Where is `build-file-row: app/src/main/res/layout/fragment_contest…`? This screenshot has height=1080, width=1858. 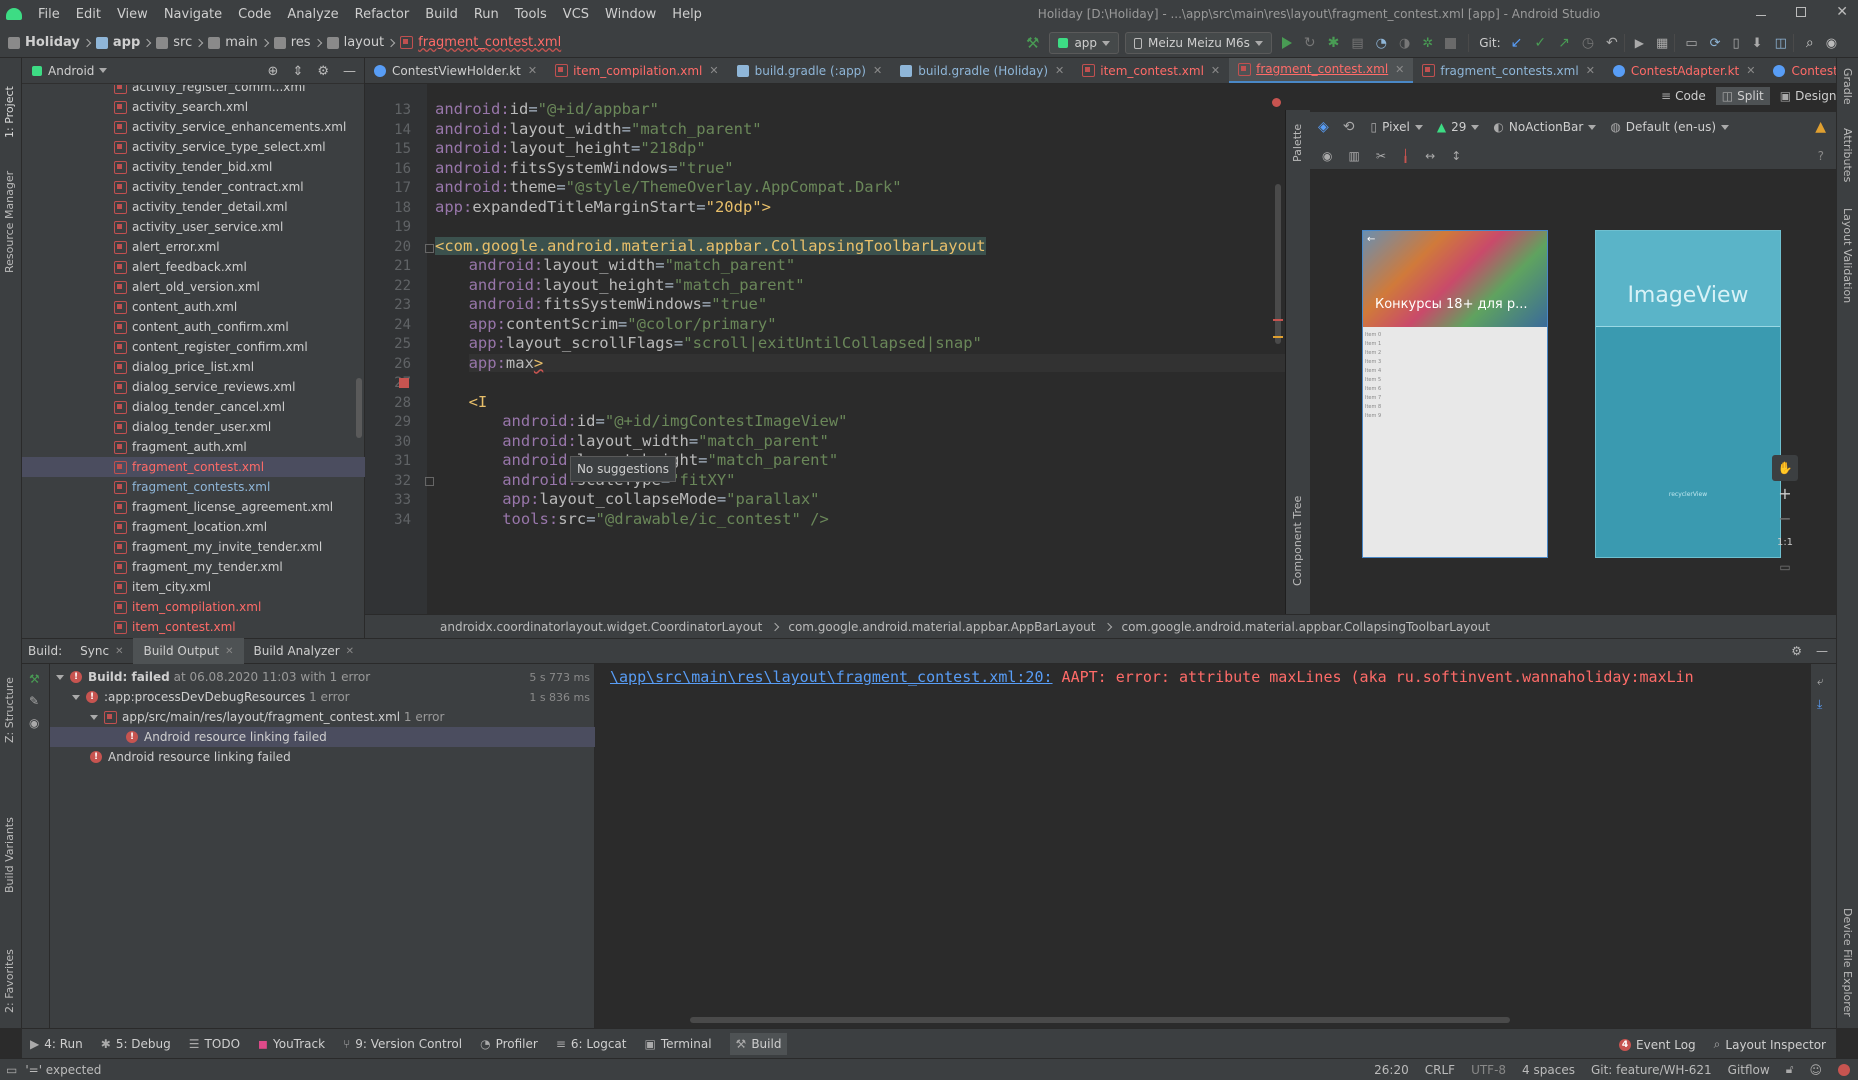 build-file-row: app/src/main/res/layout/fragment_contest… is located at coordinates (320, 717).